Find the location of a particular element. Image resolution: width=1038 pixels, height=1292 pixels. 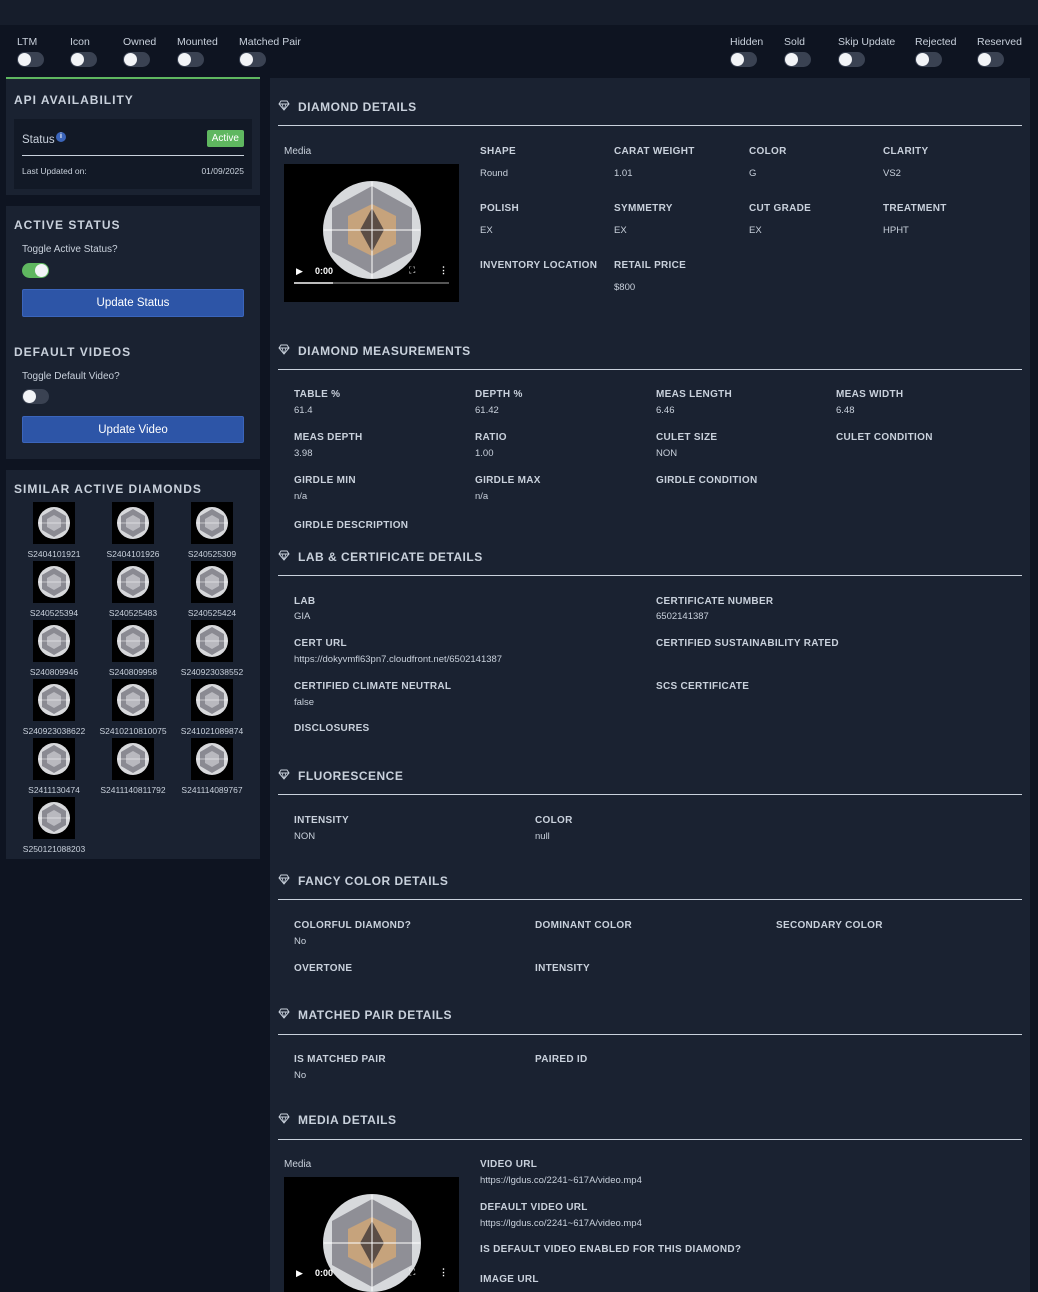

toggle-rejected-switch is located at coordinates (928, 59).